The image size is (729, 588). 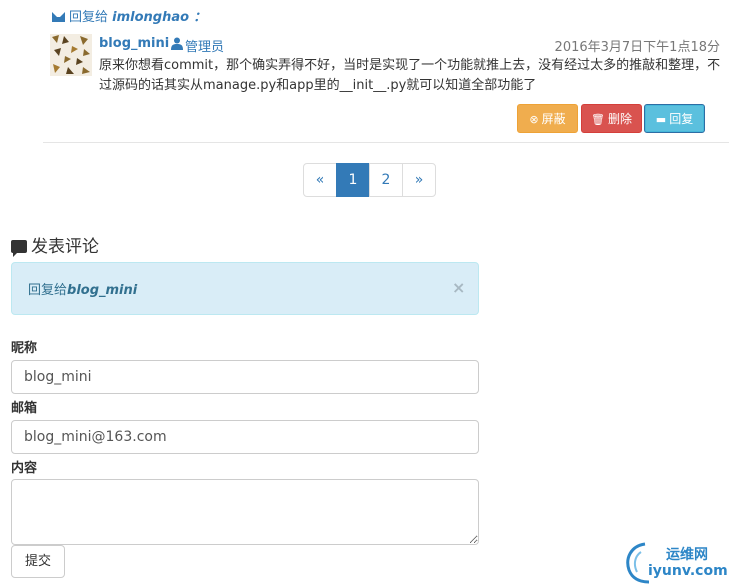 I want to click on email-field, so click(x=245, y=437).